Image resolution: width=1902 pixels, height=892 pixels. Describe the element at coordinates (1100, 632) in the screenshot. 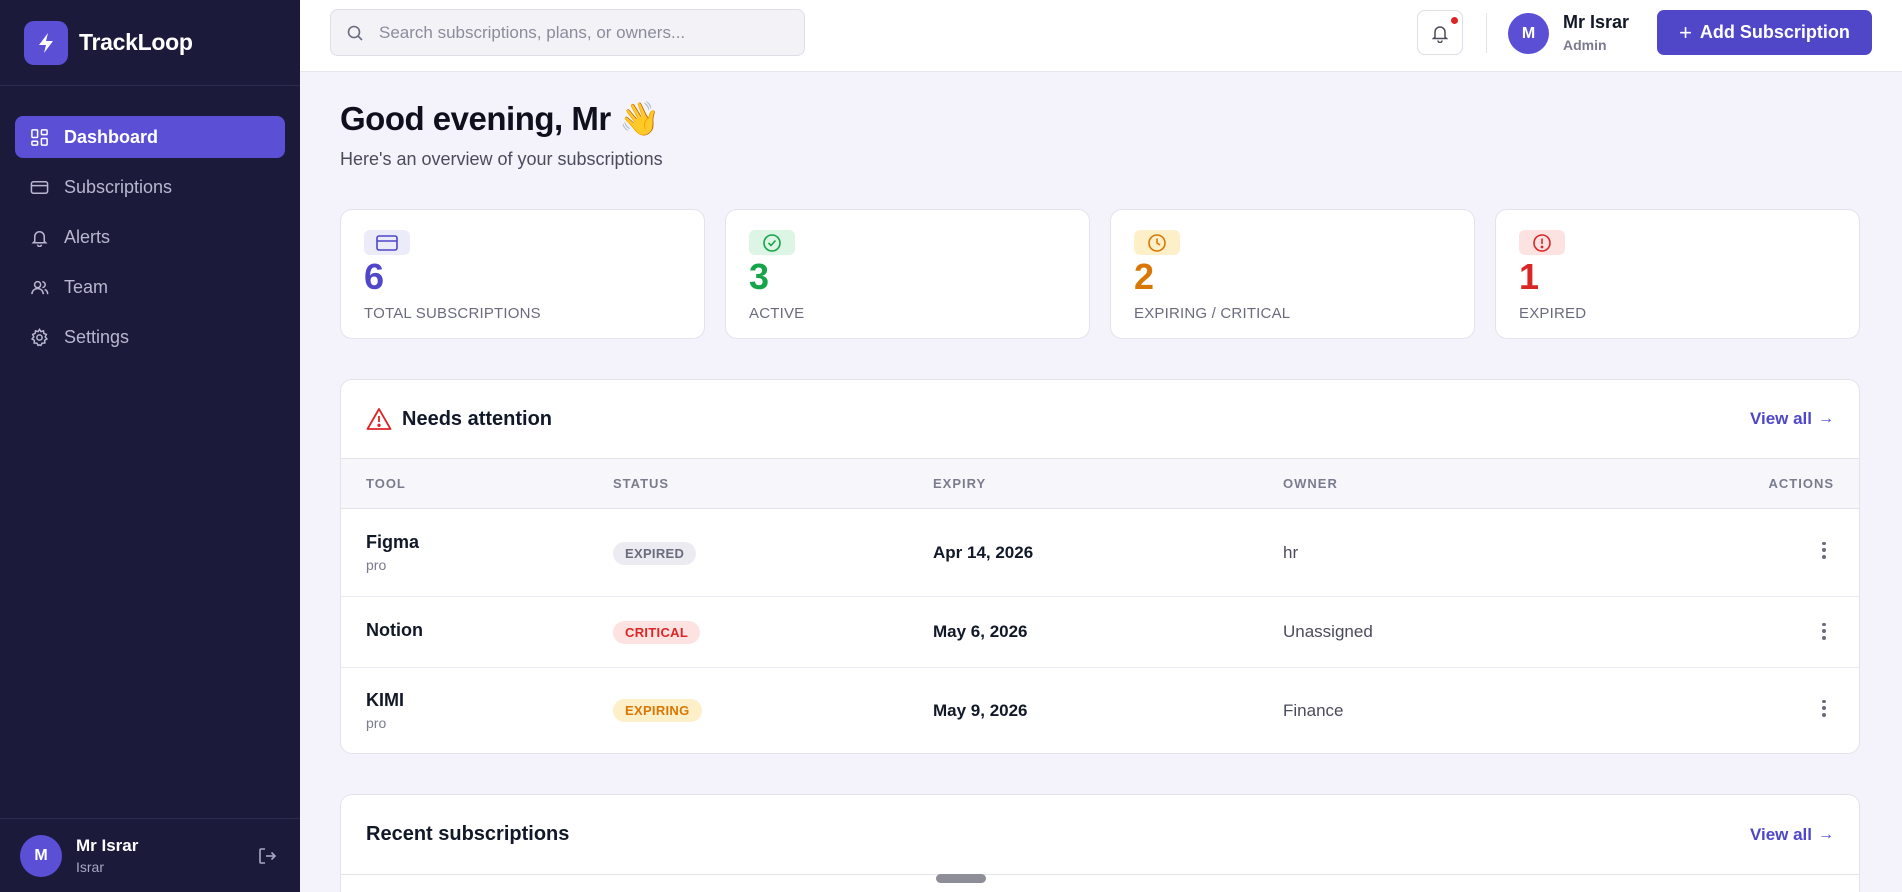

I see `table-row: Notion CRITICAL May 6, 2026 Unassigned` at that location.